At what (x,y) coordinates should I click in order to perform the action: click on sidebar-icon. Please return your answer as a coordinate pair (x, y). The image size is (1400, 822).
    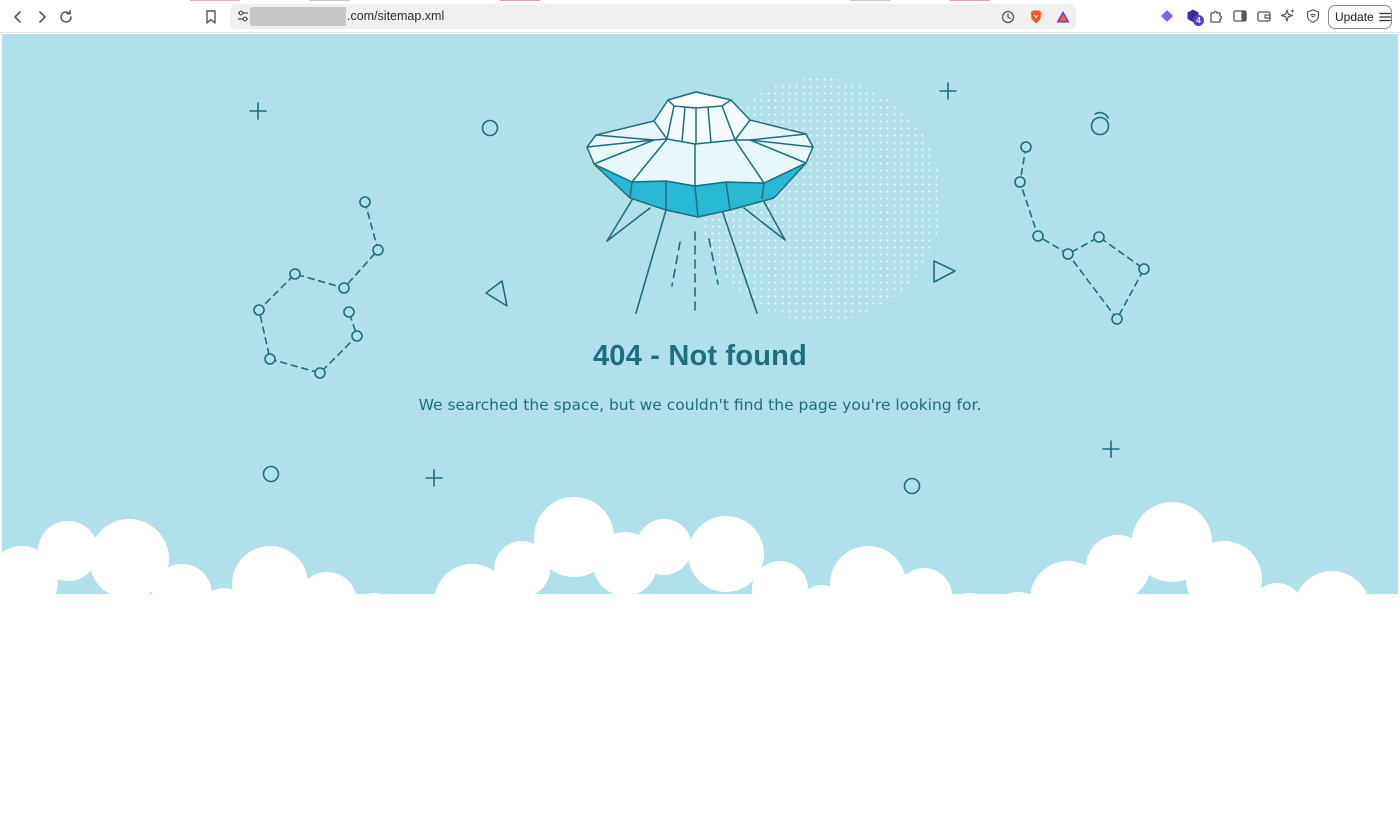
    Looking at the image, I should click on (1240, 16).